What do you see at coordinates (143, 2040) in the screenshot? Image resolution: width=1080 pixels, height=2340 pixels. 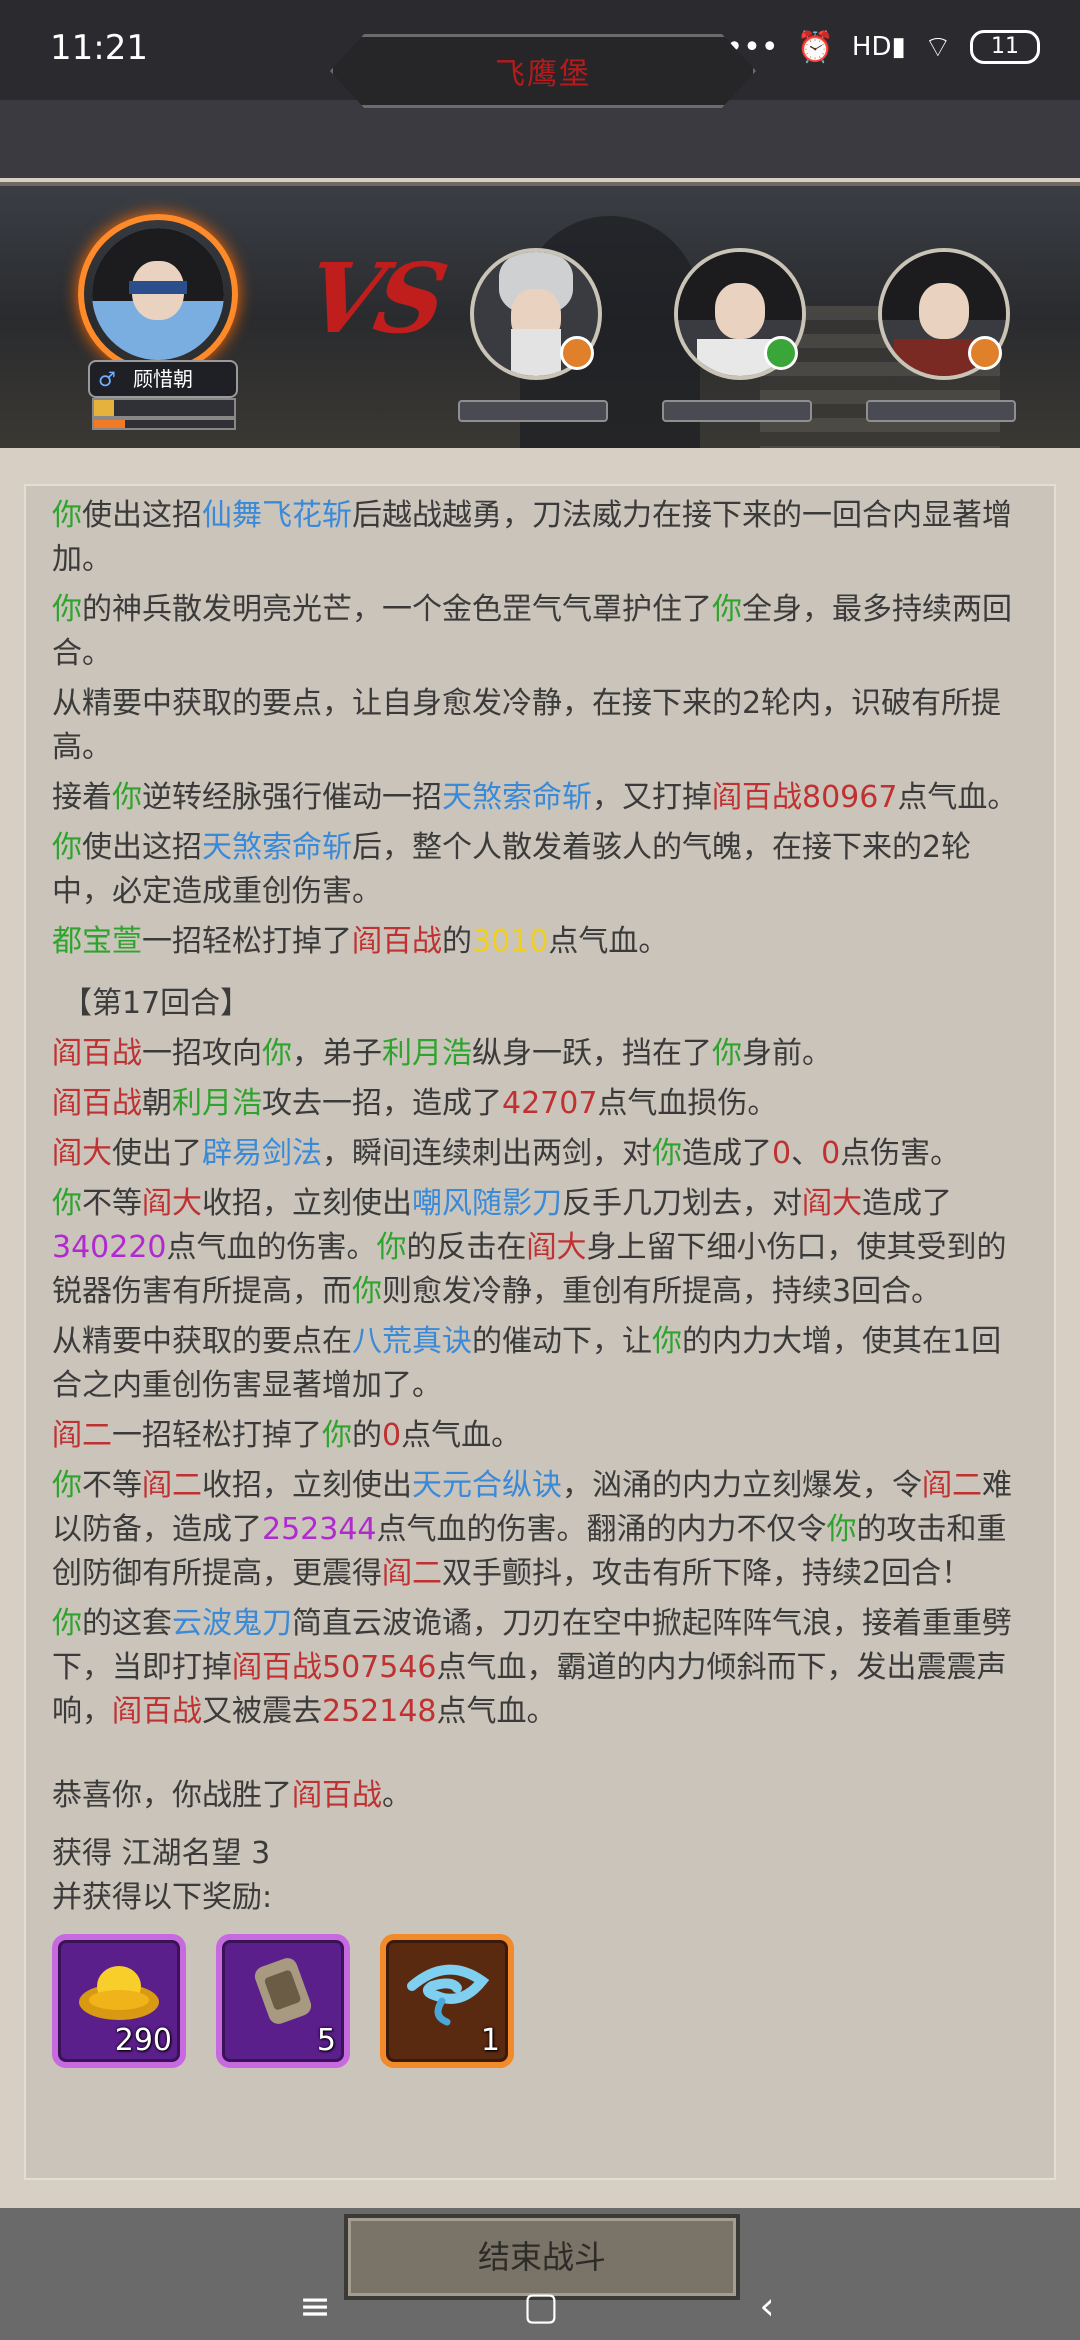 I see `reward-count: 290` at bounding box center [143, 2040].